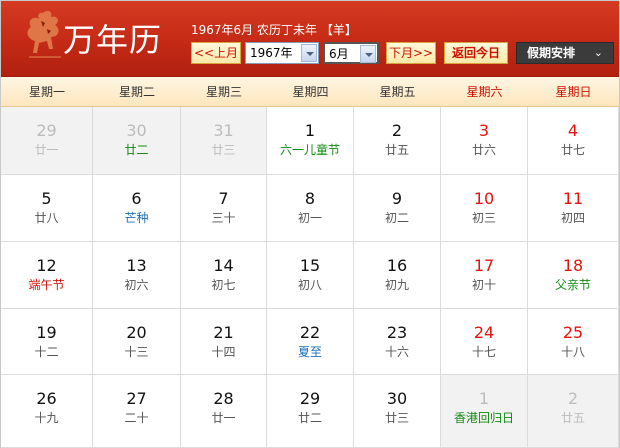  I want to click on weekday-label: 星期日, so click(573, 92).